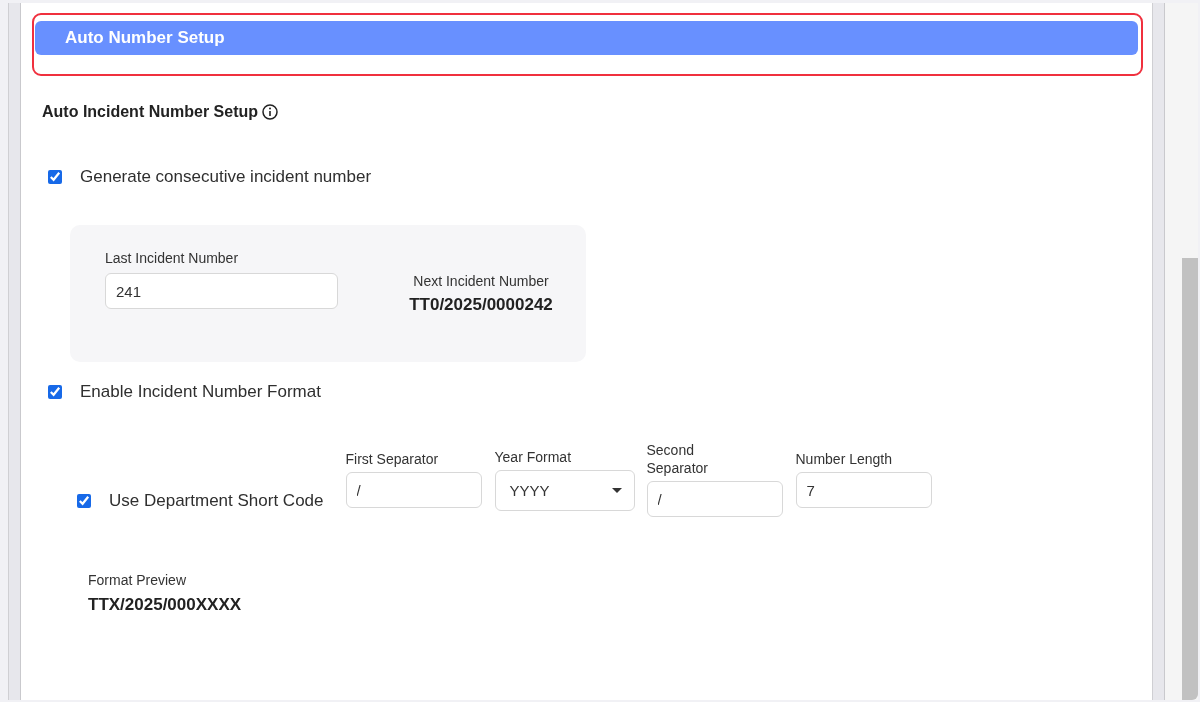  Describe the element at coordinates (677, 459) in the screenshot. I see `field-label: Second Separator` at that location.